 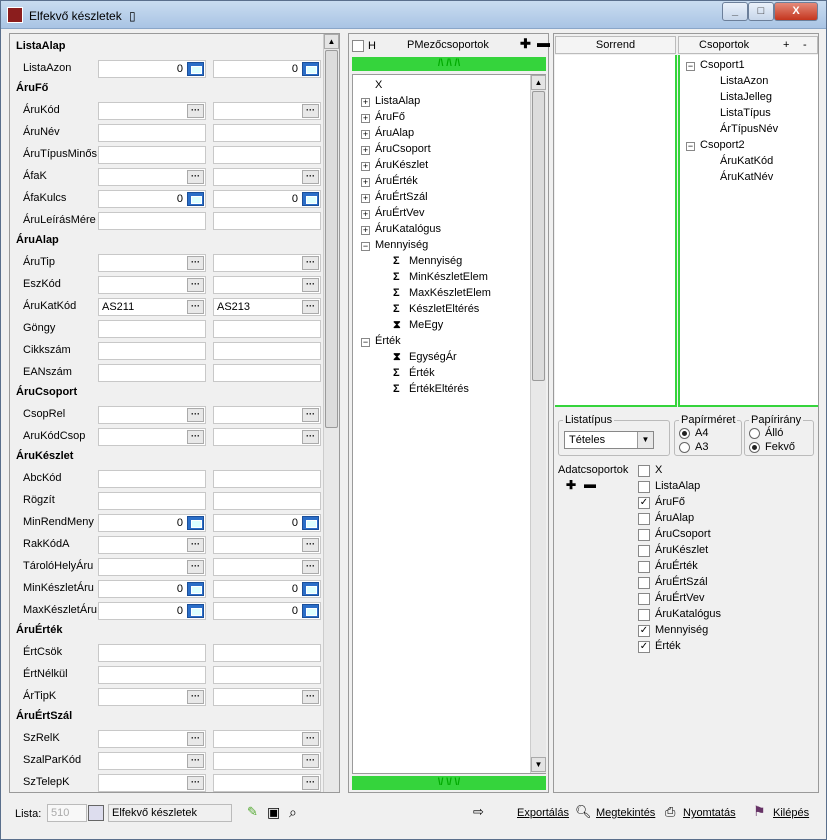 What do you see at coordinates (538, 82) in the screenshot?
I see `tree-scroll-up: ▲` at bounding box center [538, 82].